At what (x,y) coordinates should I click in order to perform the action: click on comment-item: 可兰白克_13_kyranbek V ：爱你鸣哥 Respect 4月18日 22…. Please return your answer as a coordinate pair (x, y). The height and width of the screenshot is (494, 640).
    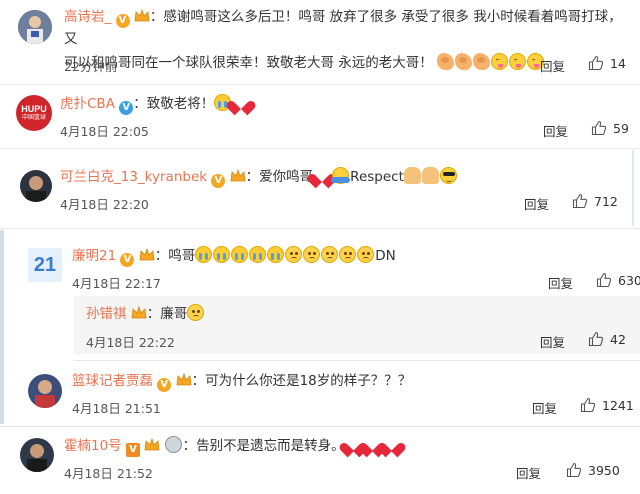
    Looking at the image, I should click on (320, 187).